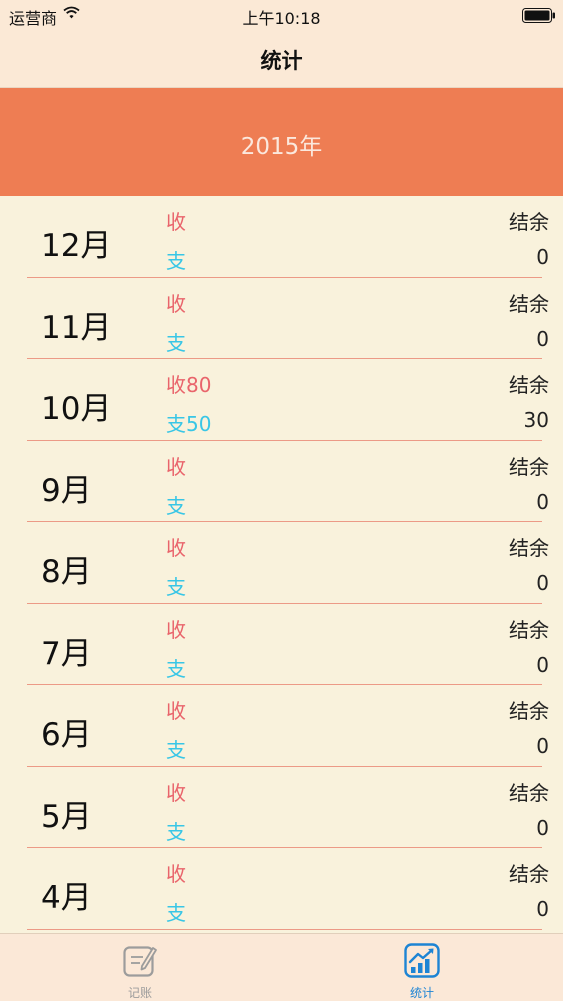 The width and height of the screenshot is (563, 1001). I want to click on year-title: 2015年, so click(281, 147).